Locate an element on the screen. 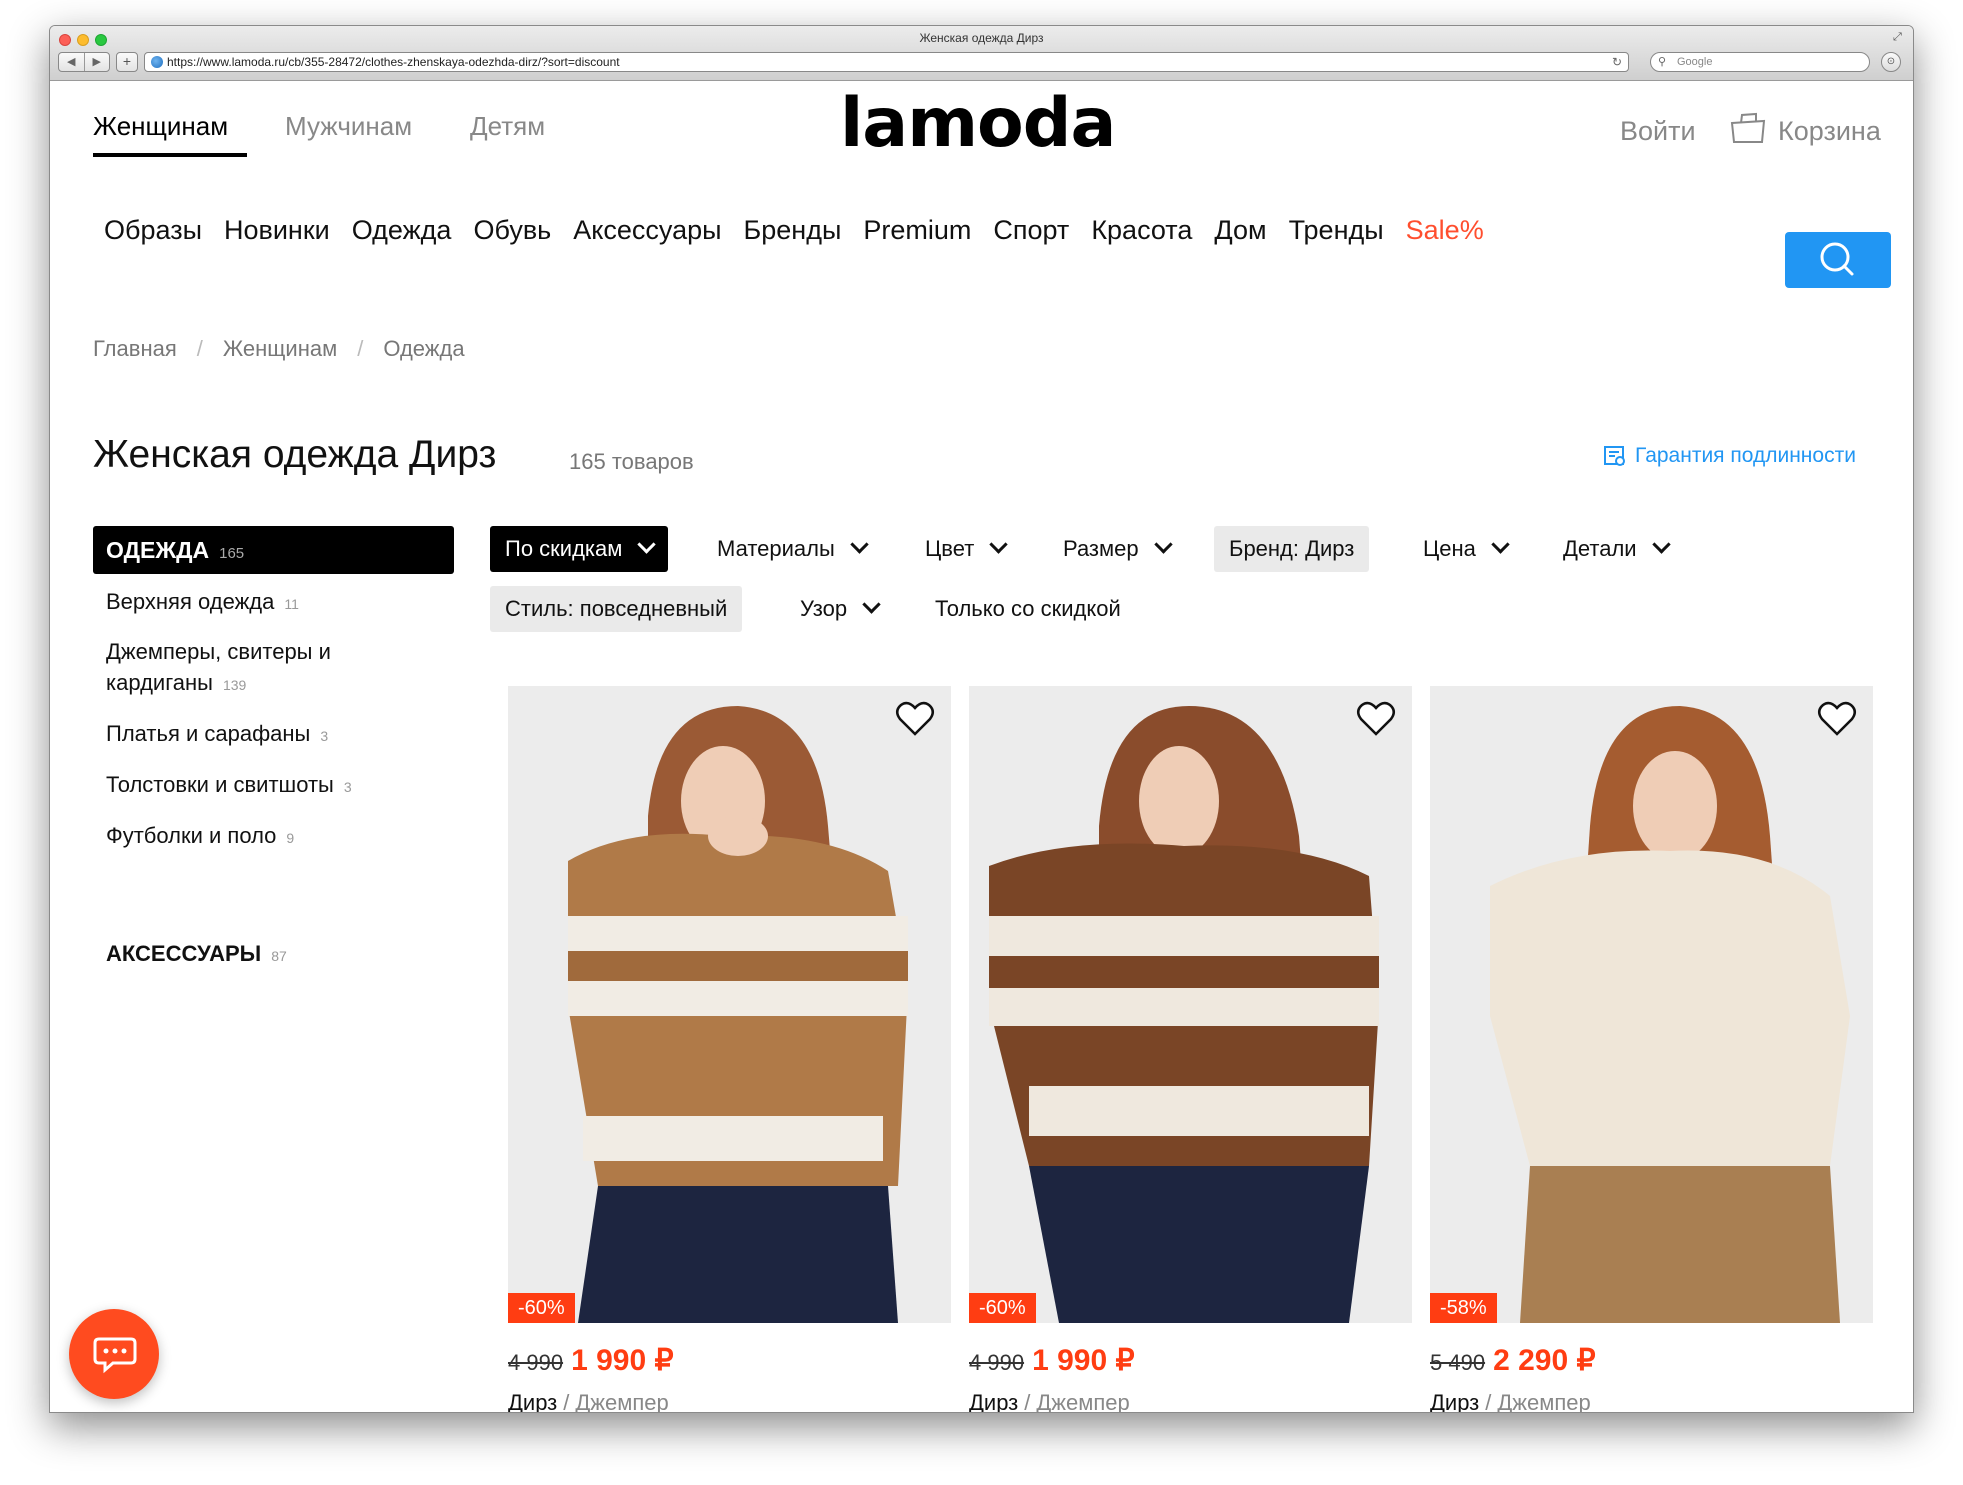 The image size is (1963, 1485). menu-item-shoes: Обувь is located at coordinates (512, 235).